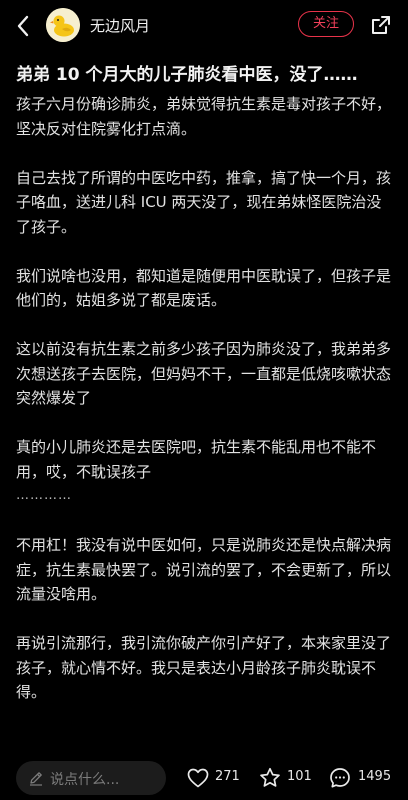 The width and height of the screenshot is (408, 800). Describe the element at coordinates (340, 778) in the screenshot. I see `comment-bubble-icon` at that location.